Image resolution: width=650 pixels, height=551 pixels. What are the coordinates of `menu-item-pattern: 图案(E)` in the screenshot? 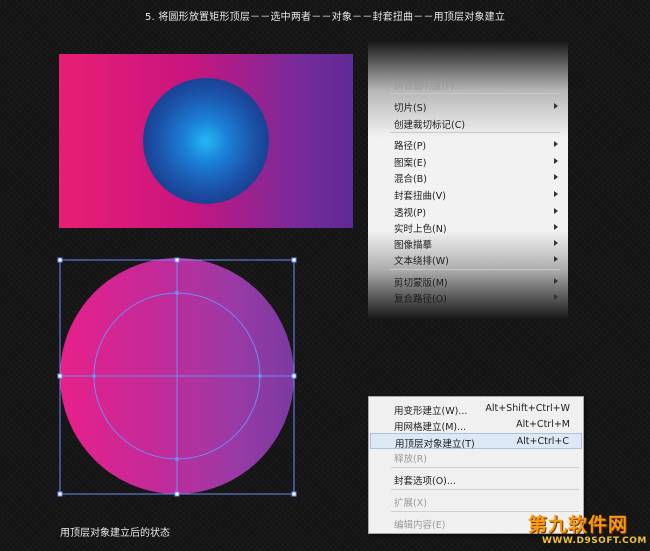 It's located at (410, 162).